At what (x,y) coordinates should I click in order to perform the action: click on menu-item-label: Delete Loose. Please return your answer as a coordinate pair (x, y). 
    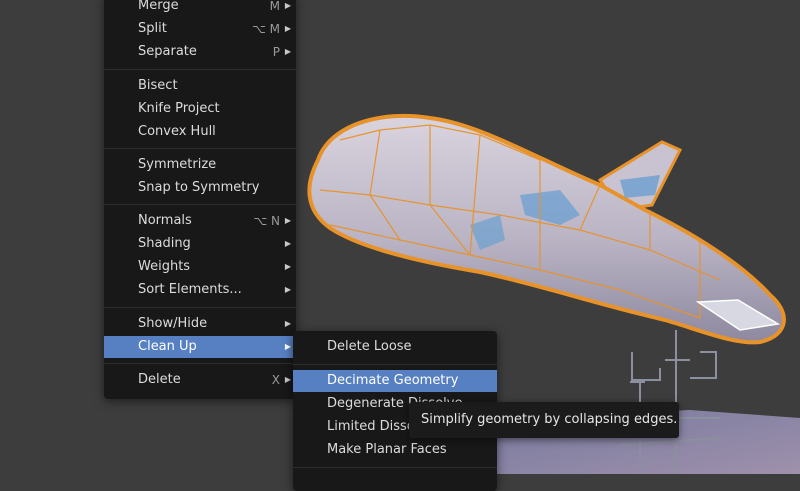
    Looking at the image, I should click on (369, 346).